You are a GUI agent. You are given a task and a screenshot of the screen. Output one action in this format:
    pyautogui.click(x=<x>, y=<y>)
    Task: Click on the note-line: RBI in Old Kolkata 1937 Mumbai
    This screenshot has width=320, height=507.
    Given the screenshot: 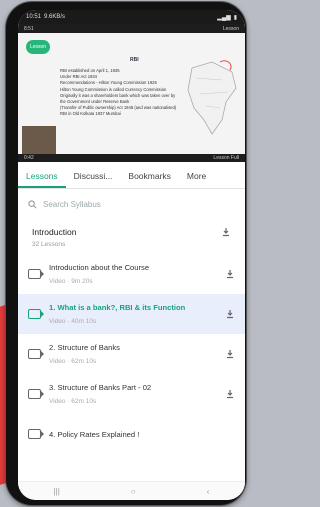 What is the action you would take?
    pyautogui.click(x=90, y=114)
    